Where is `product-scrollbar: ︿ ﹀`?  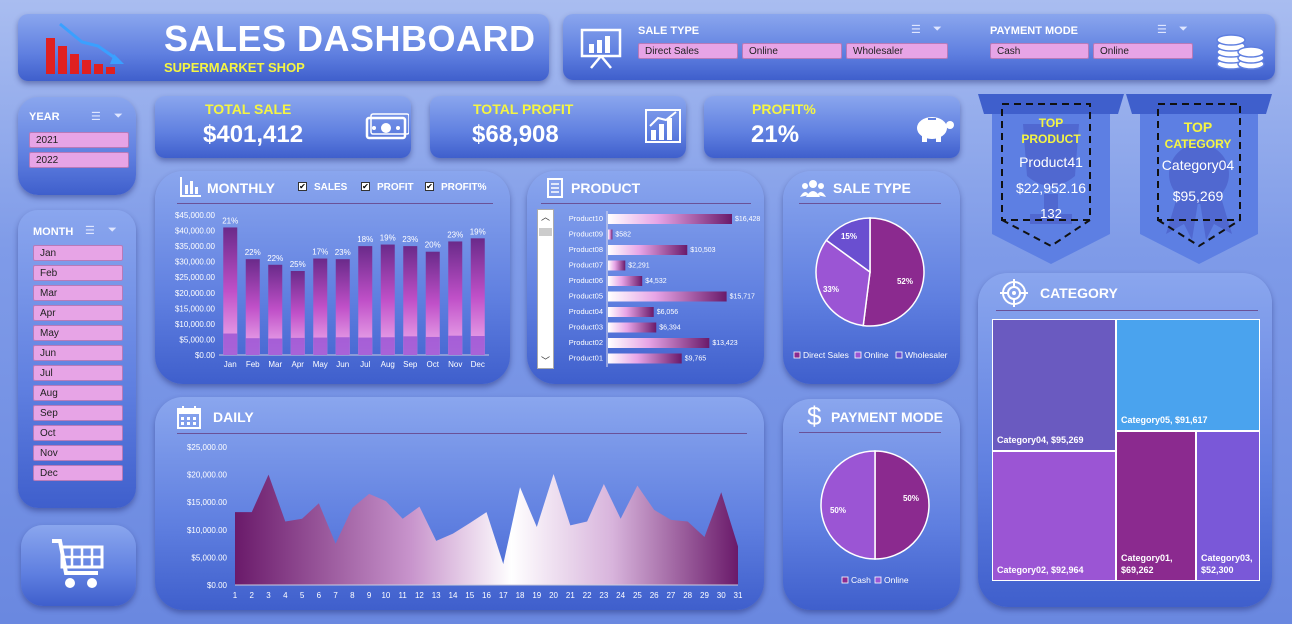
product-scrollbar: ︿ ﹀ is located at coordinates (545, 289).